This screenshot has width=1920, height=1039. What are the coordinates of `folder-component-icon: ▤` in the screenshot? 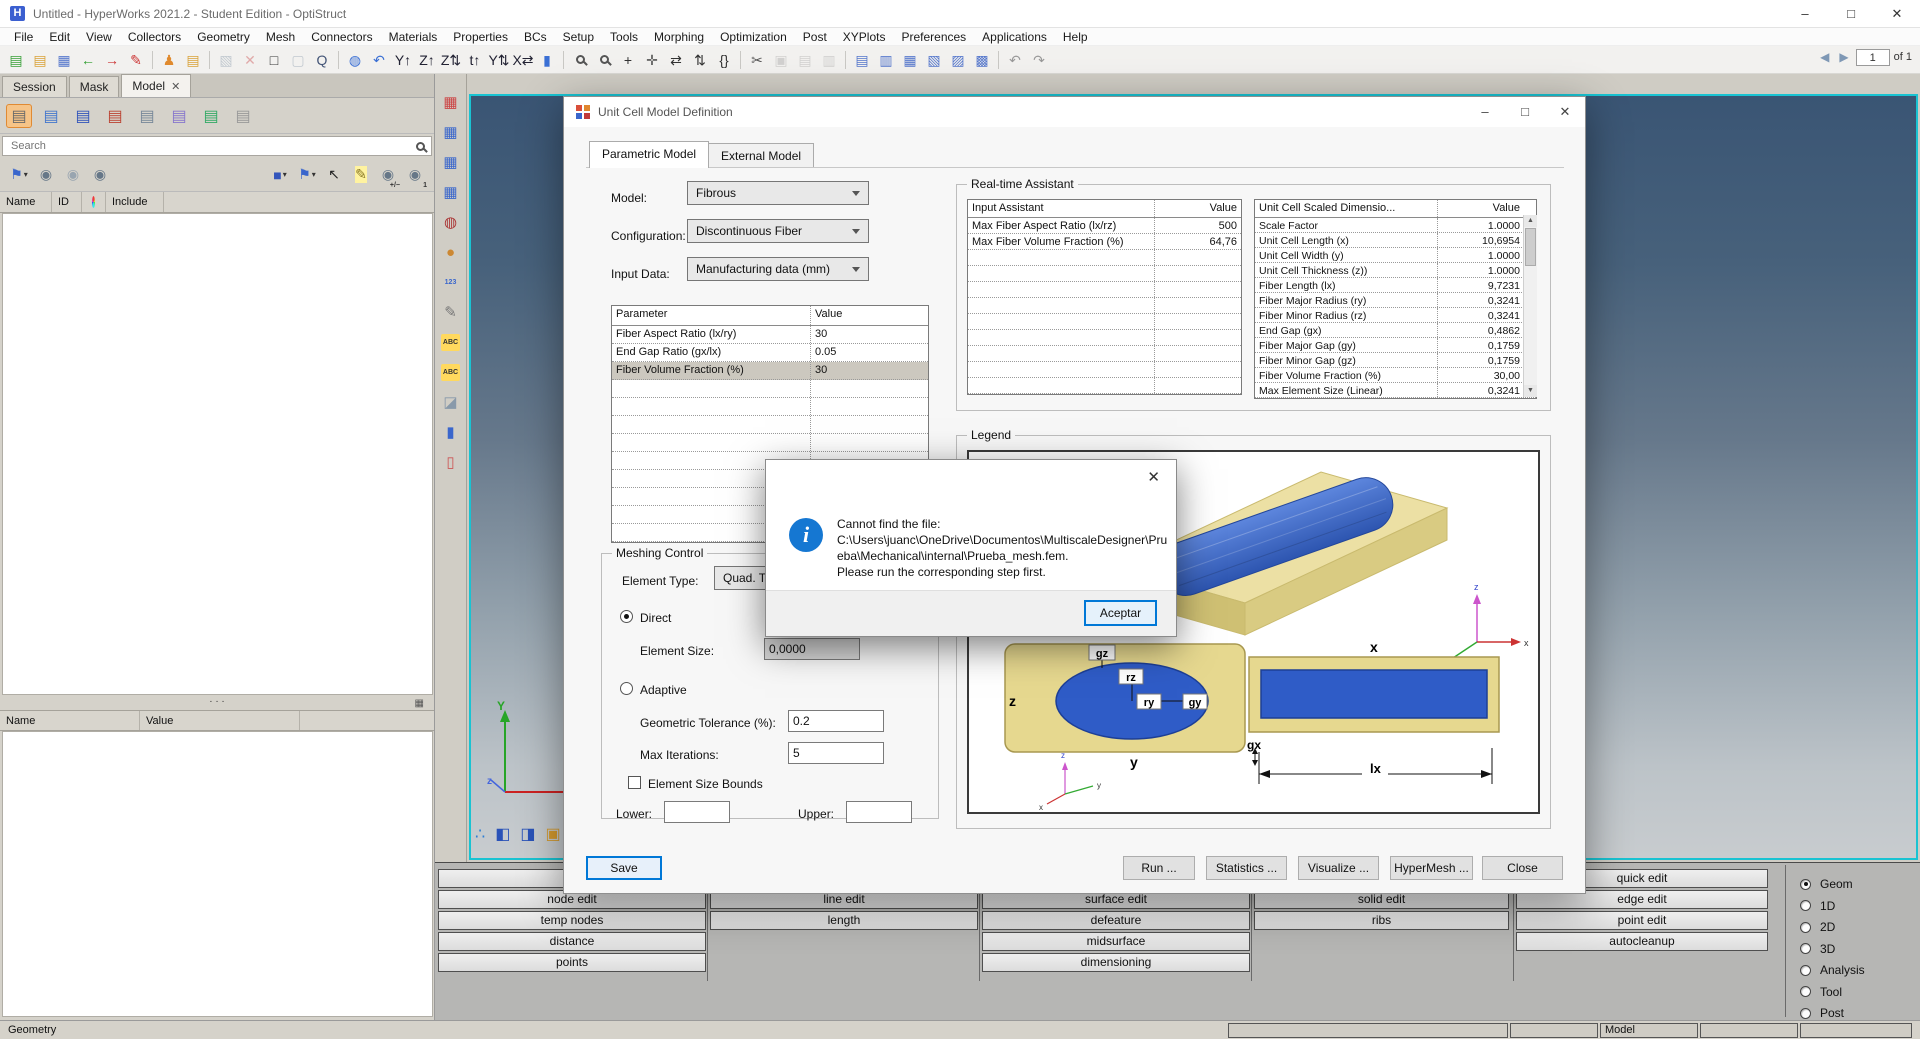 It's located at (83, 116).